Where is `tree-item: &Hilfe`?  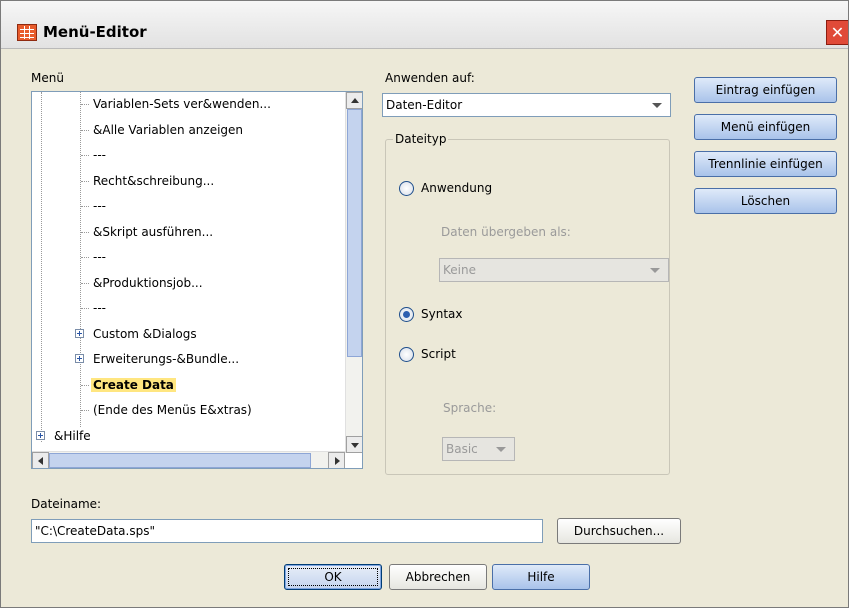 tree-item: &Hilfe is located at coordinates (72, 436).